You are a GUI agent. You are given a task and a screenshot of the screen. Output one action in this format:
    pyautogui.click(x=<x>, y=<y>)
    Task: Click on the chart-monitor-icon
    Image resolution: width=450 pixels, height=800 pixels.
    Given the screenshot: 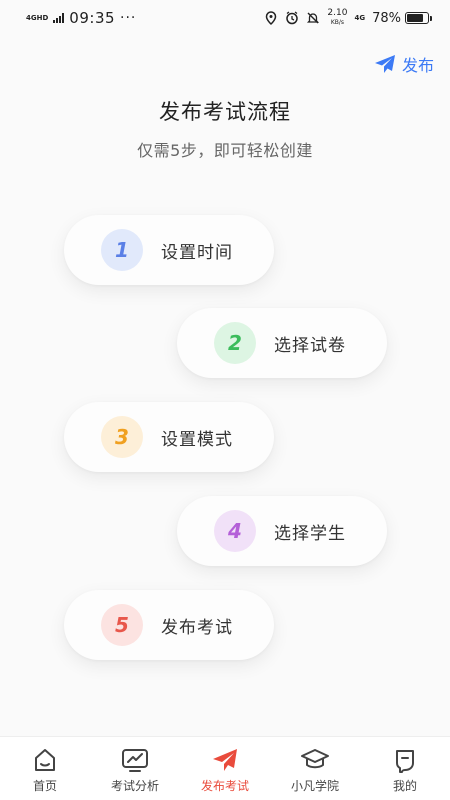 What is the action you would take?
    pyautogui.click(x=135, y=760)
    